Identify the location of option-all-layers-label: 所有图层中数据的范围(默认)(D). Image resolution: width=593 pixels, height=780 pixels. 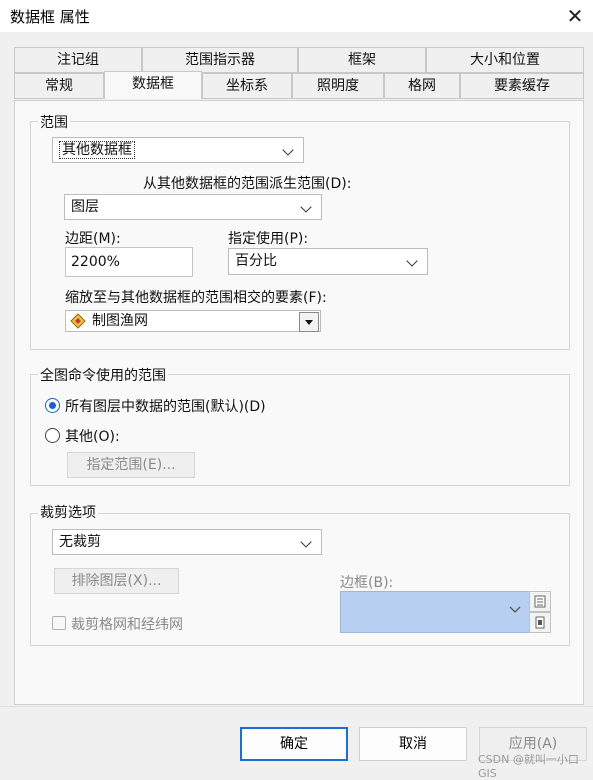
(165, 406).